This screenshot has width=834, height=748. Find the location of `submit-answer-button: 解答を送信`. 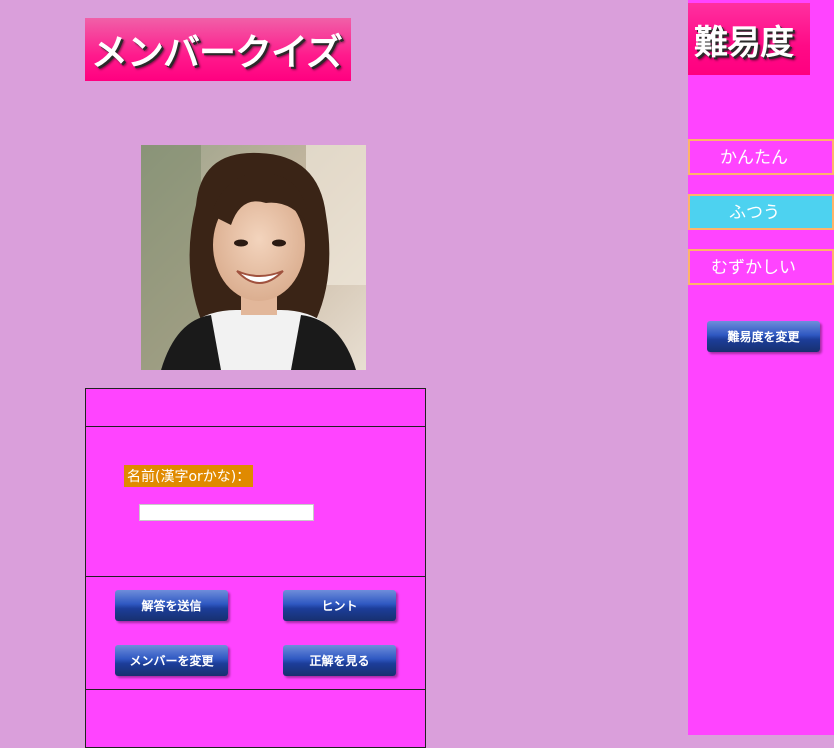

submit-answer-button: 解答を送信 is located at coordinates (171, 605).